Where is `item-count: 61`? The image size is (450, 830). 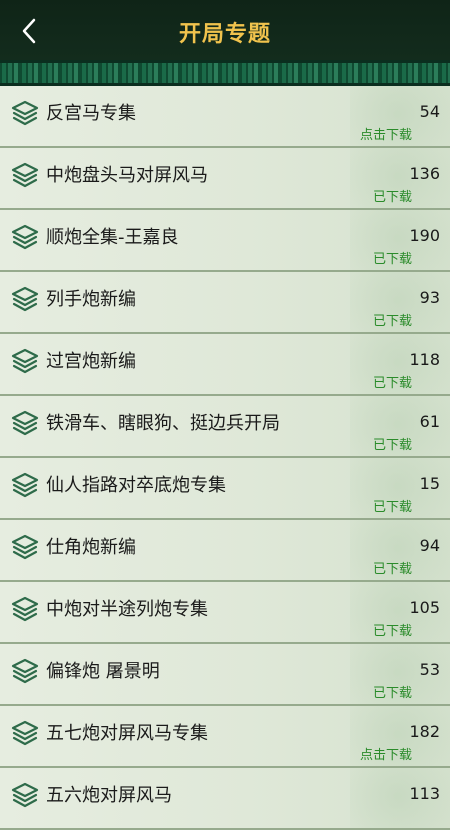 item-count: 61 is located at coordinates (429, 421).